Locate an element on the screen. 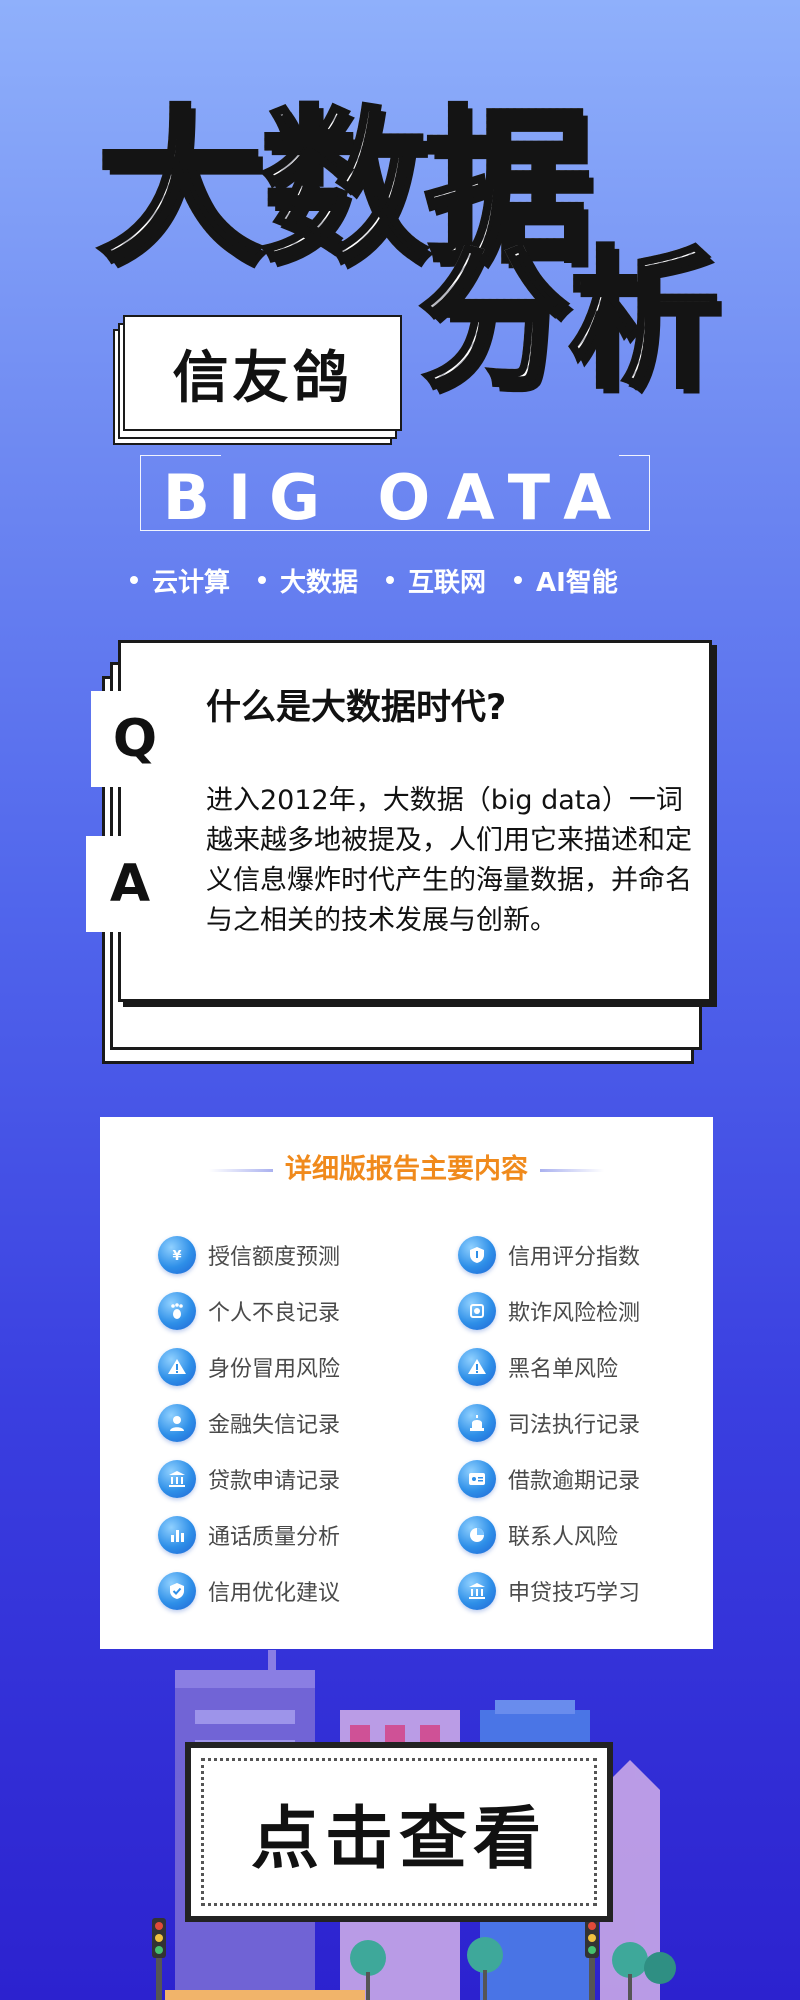  report-item: 金融失信记录 is located at coordinates (308, 1423).